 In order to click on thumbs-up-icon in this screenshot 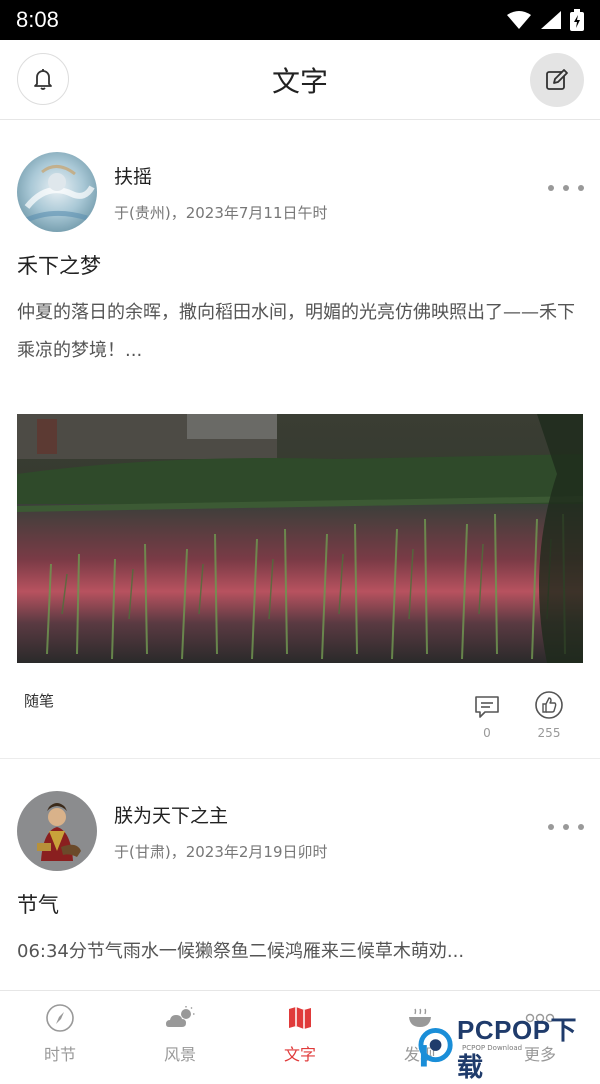, I will do `click(549, 705)`.